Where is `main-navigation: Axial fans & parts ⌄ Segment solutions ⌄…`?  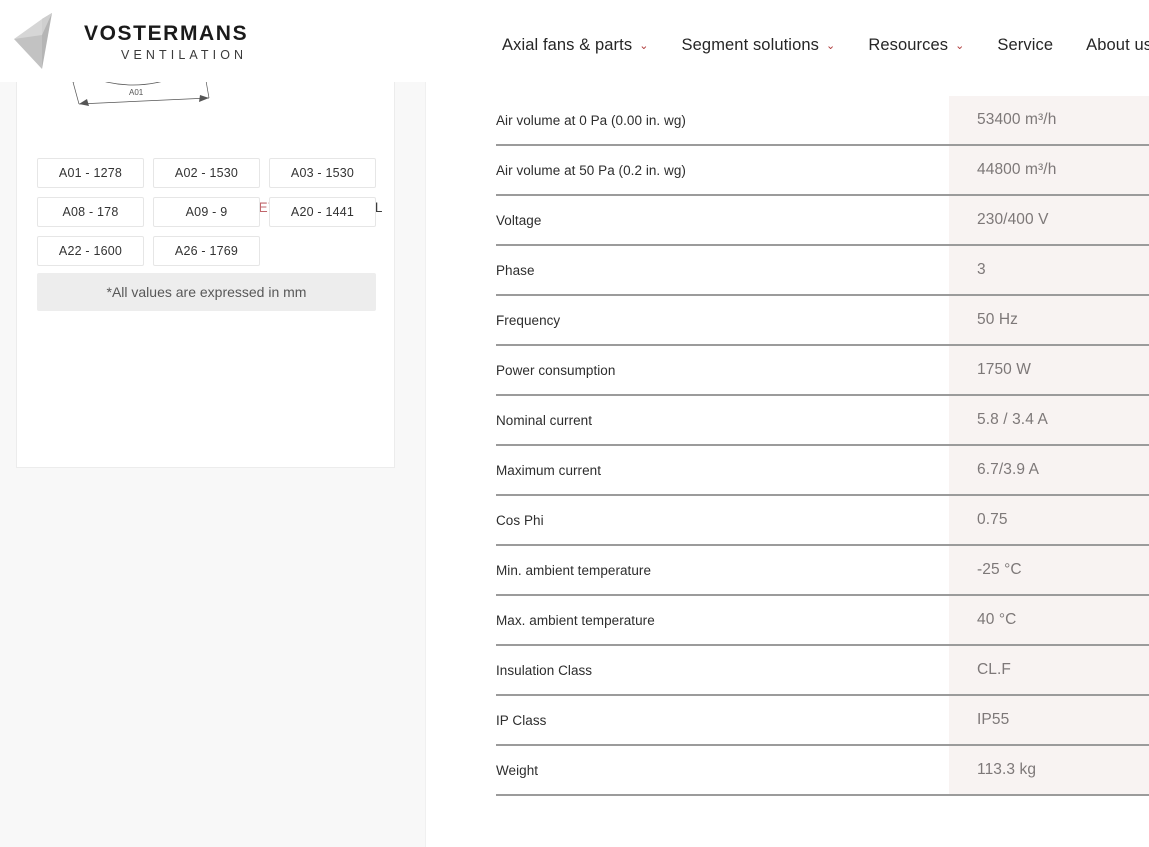 main-navigation: Axial fans & parts ⌄ Segment solutions ⌄… is located at coordinates (825, 45).